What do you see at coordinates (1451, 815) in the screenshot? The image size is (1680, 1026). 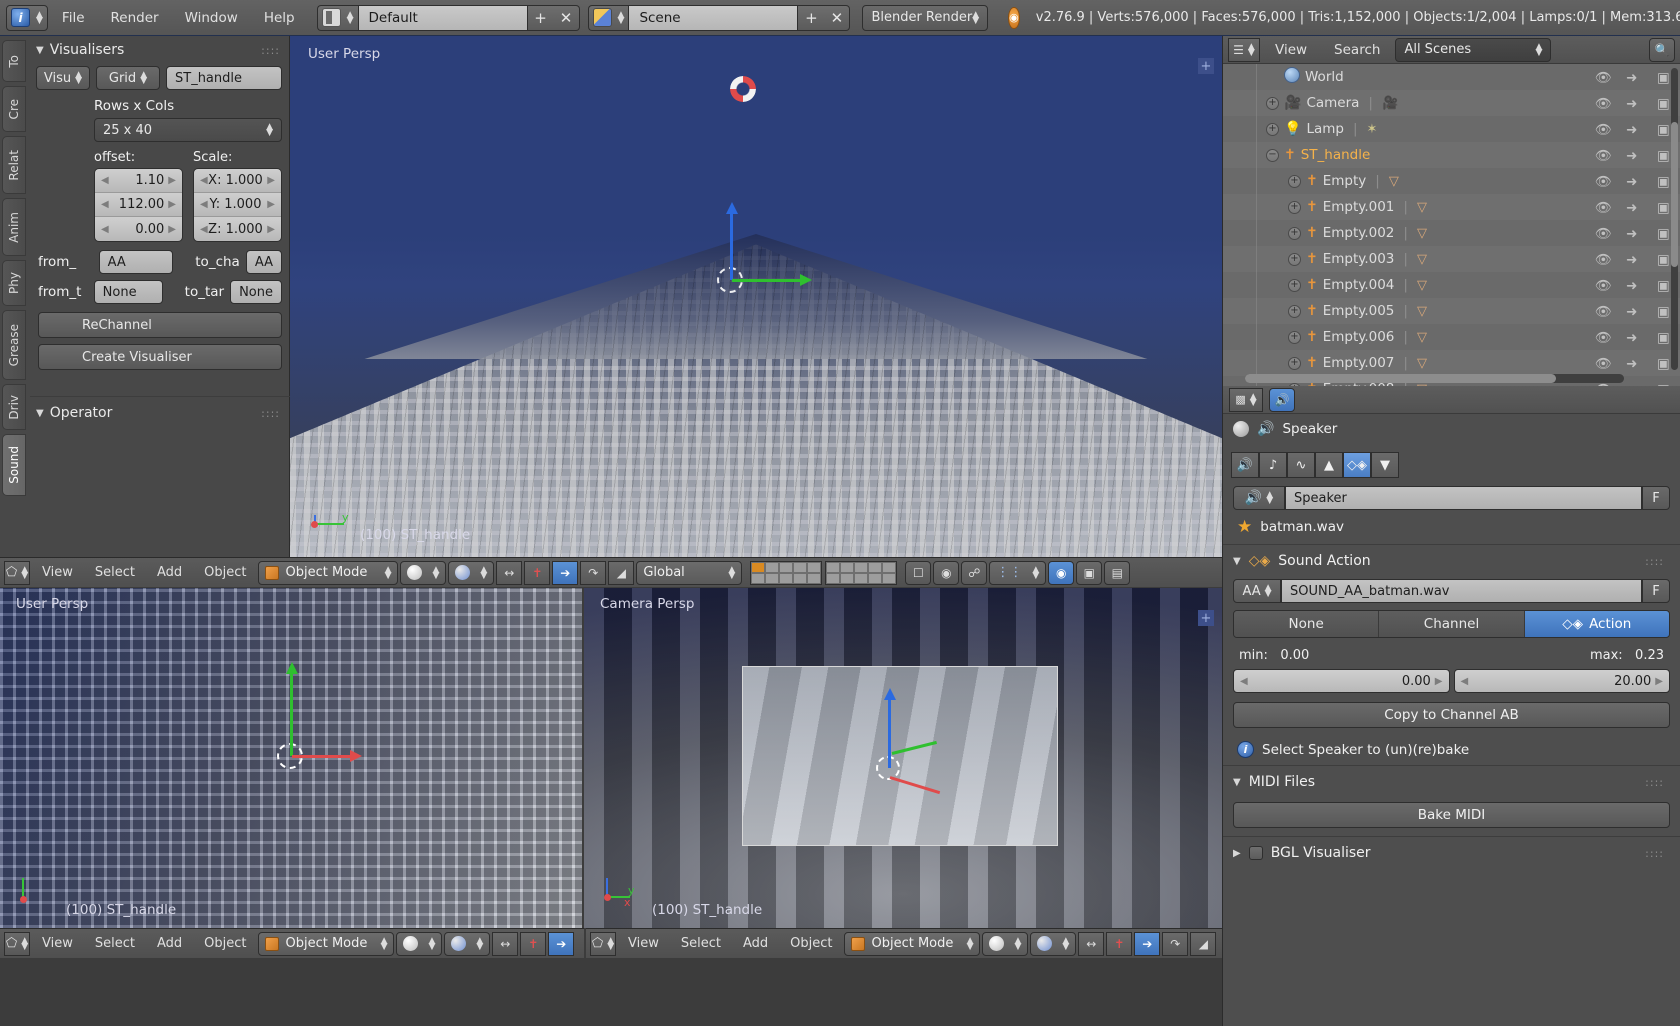 I see `bake-midi-button: Bake MIDI` at bounding box center [1451, 815].